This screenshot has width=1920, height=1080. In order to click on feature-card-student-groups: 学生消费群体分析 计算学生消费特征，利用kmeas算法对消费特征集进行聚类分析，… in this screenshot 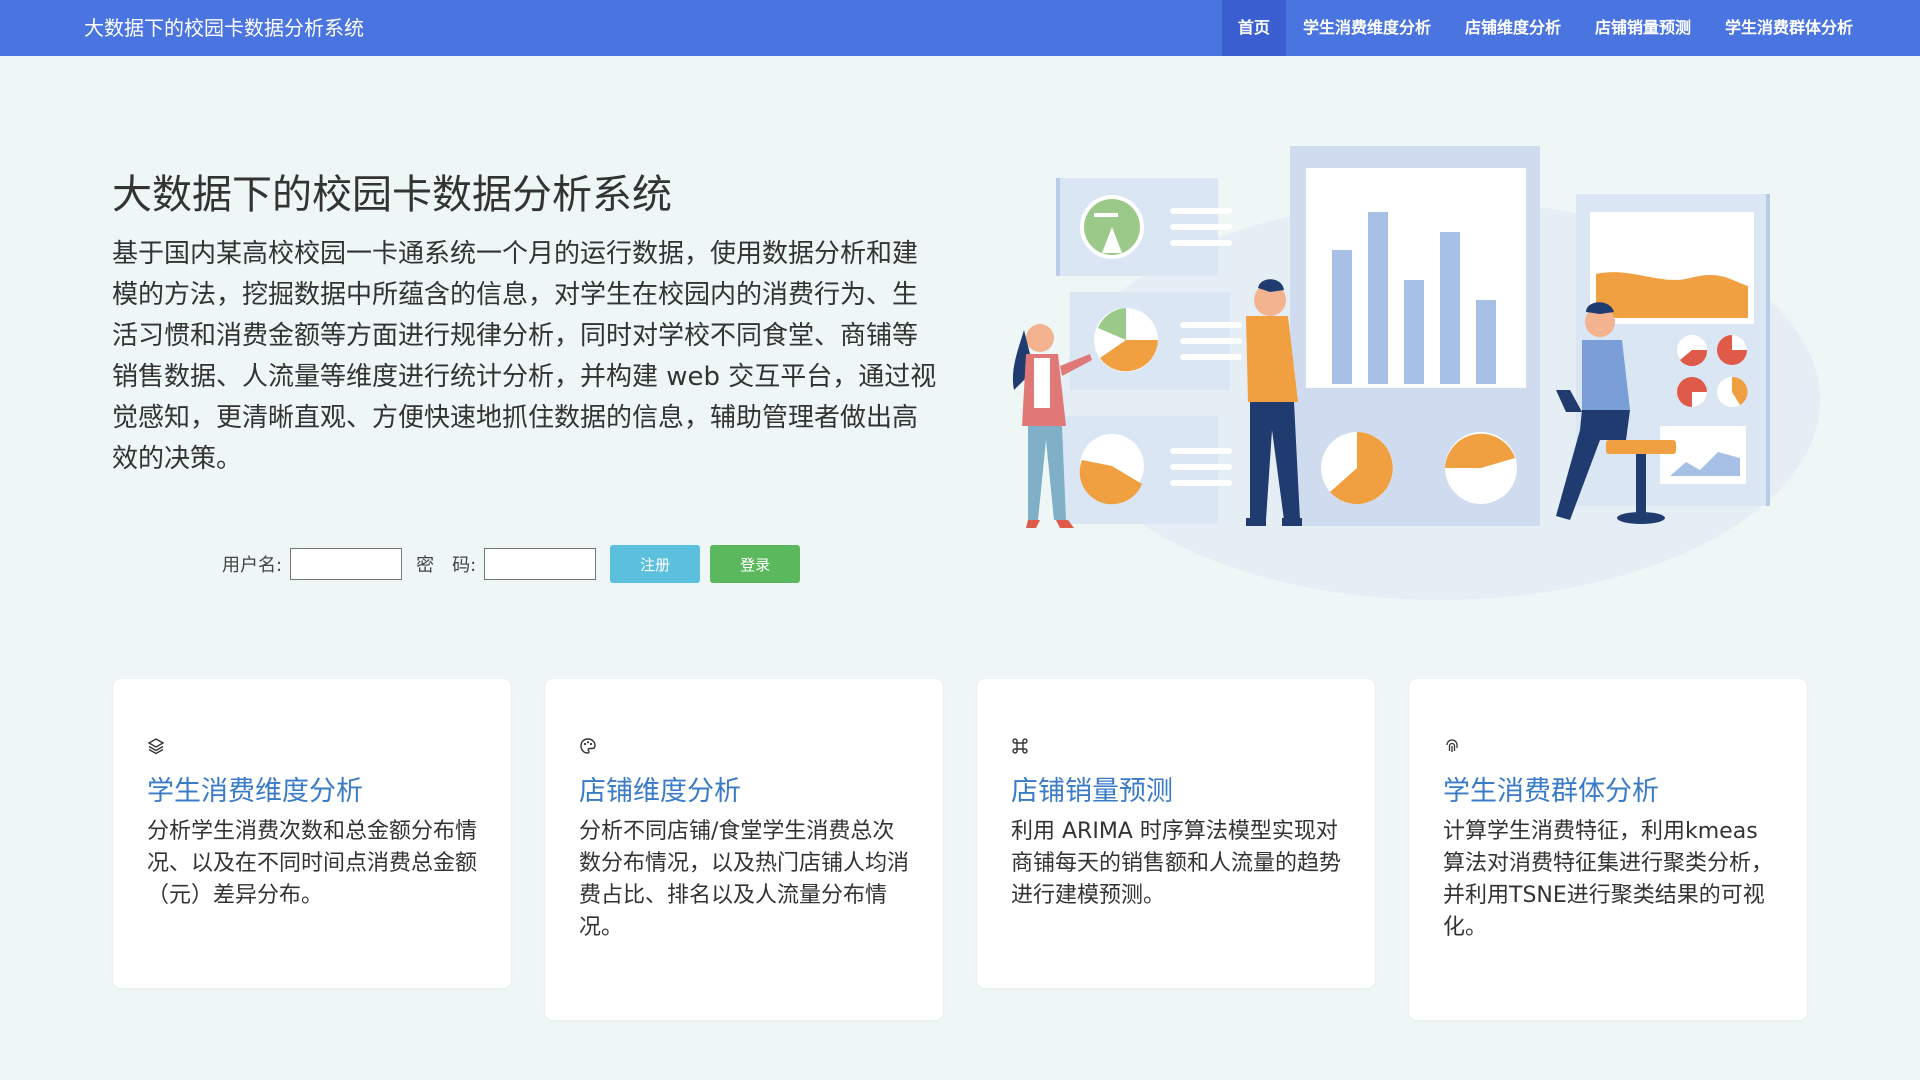, I will do `click(1608, 849)`.